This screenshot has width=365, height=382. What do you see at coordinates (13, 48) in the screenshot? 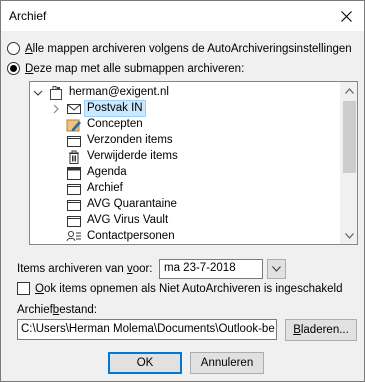
I see `archive-all-radio` at bounding box center [13, 48].